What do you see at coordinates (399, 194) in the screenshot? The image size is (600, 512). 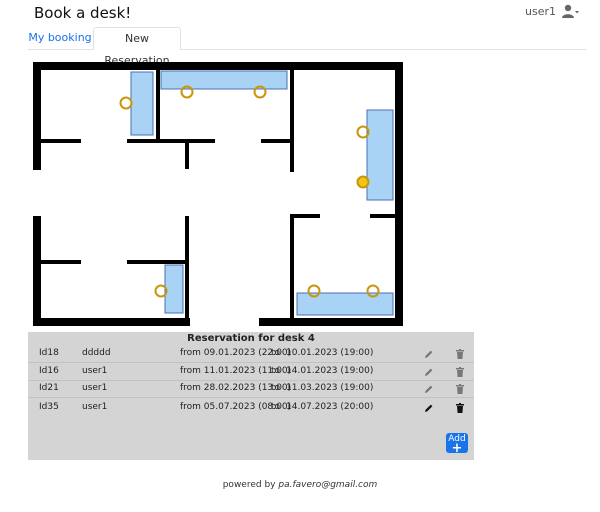 I see `outer-wall-right` at bounding box center [399, 194].